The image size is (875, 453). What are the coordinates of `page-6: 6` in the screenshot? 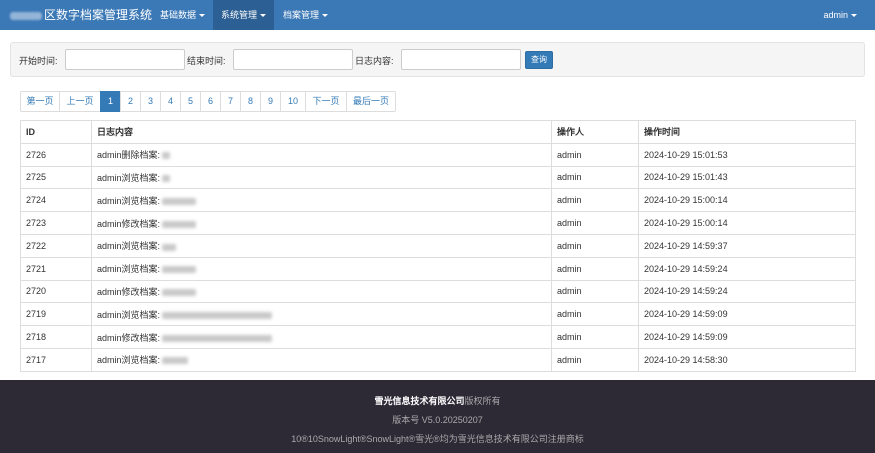 It's located at (210, 101).